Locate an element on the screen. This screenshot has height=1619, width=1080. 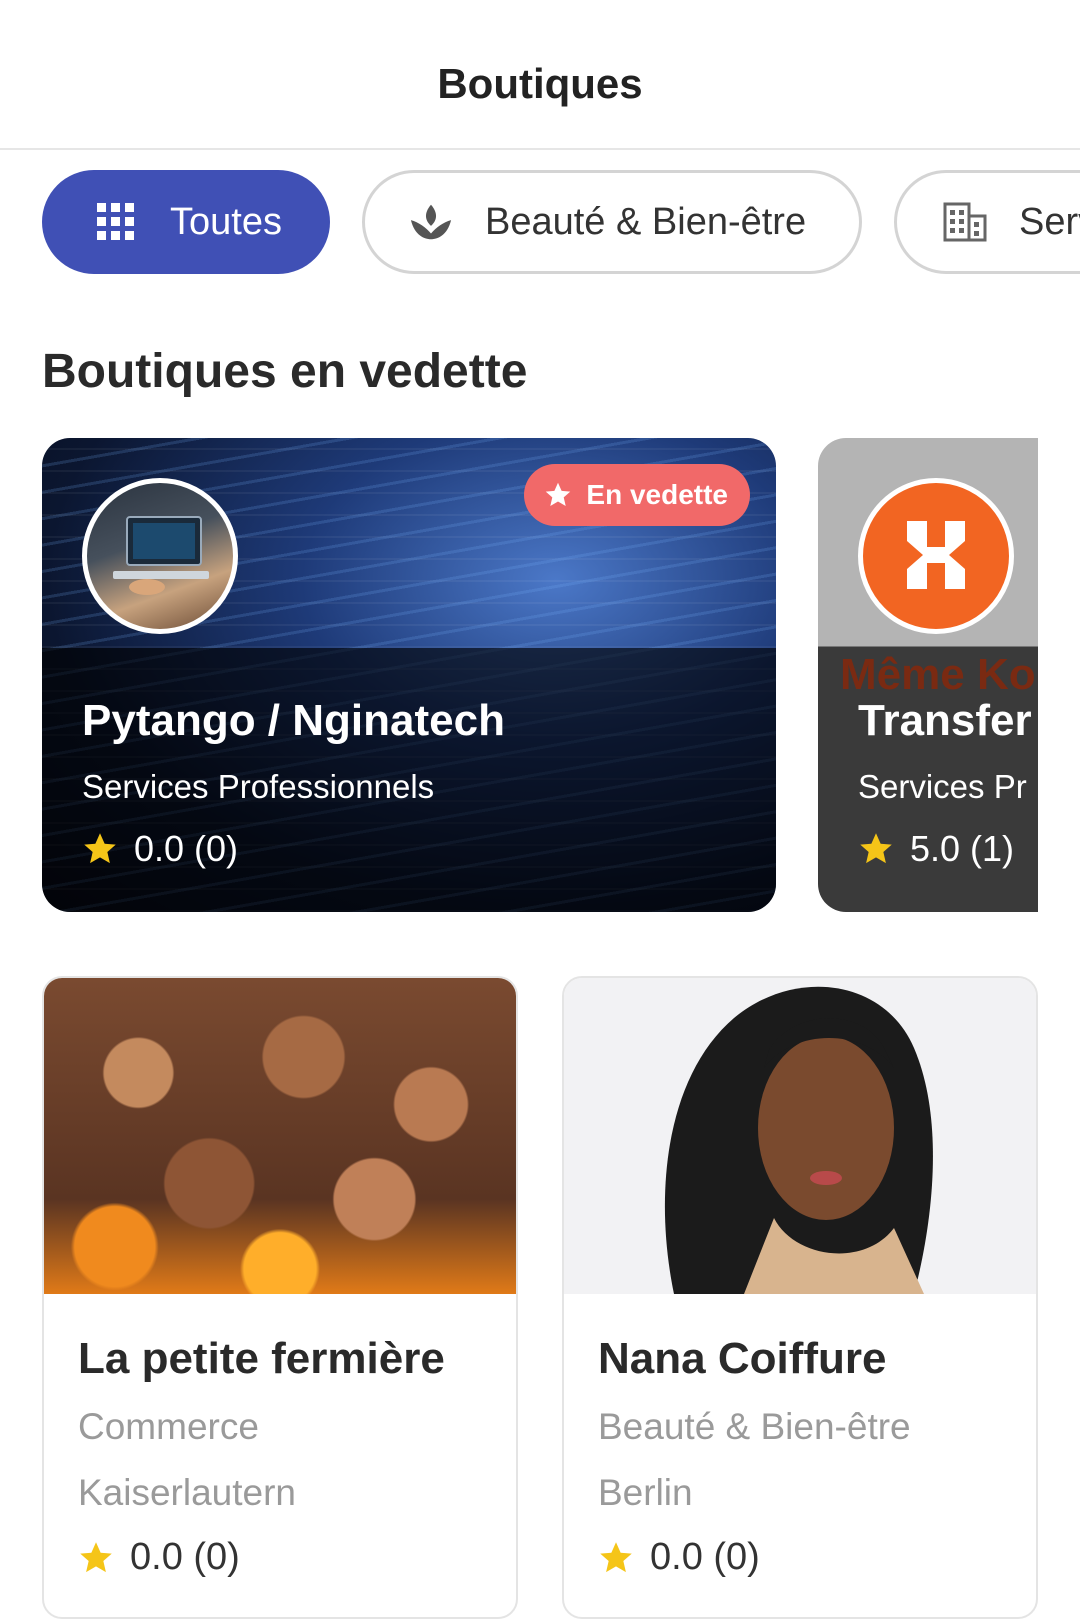
featured-badge: En vedette is located at coordinates (637, 495).